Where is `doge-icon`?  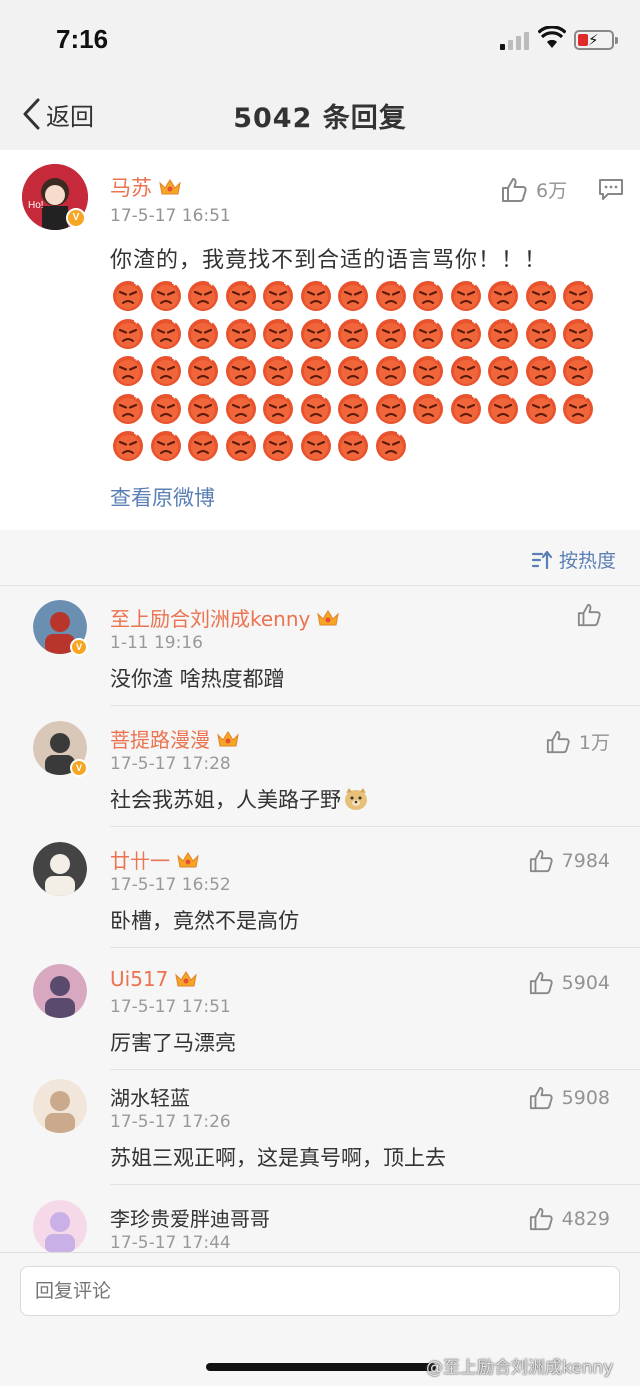 doge-icon is located at coordinates (356, 801).